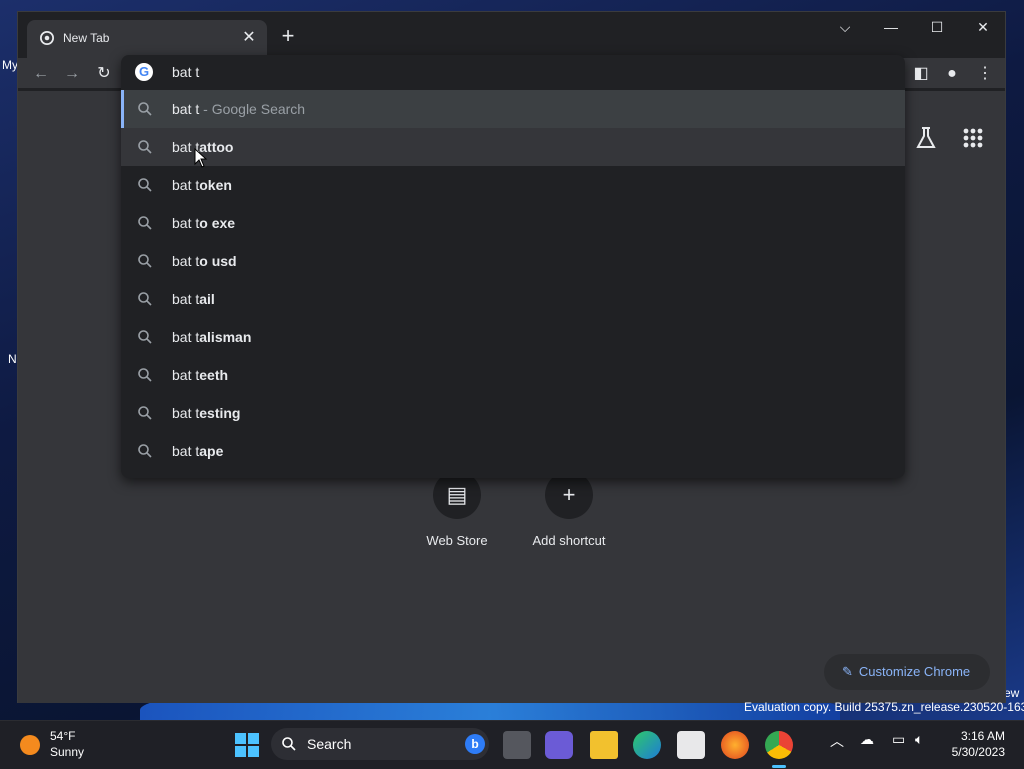  What do you see at coordinates (513, 413) in the screenshot?
I see `suggestion-item: bat testing` at bounding box center [513, 413].